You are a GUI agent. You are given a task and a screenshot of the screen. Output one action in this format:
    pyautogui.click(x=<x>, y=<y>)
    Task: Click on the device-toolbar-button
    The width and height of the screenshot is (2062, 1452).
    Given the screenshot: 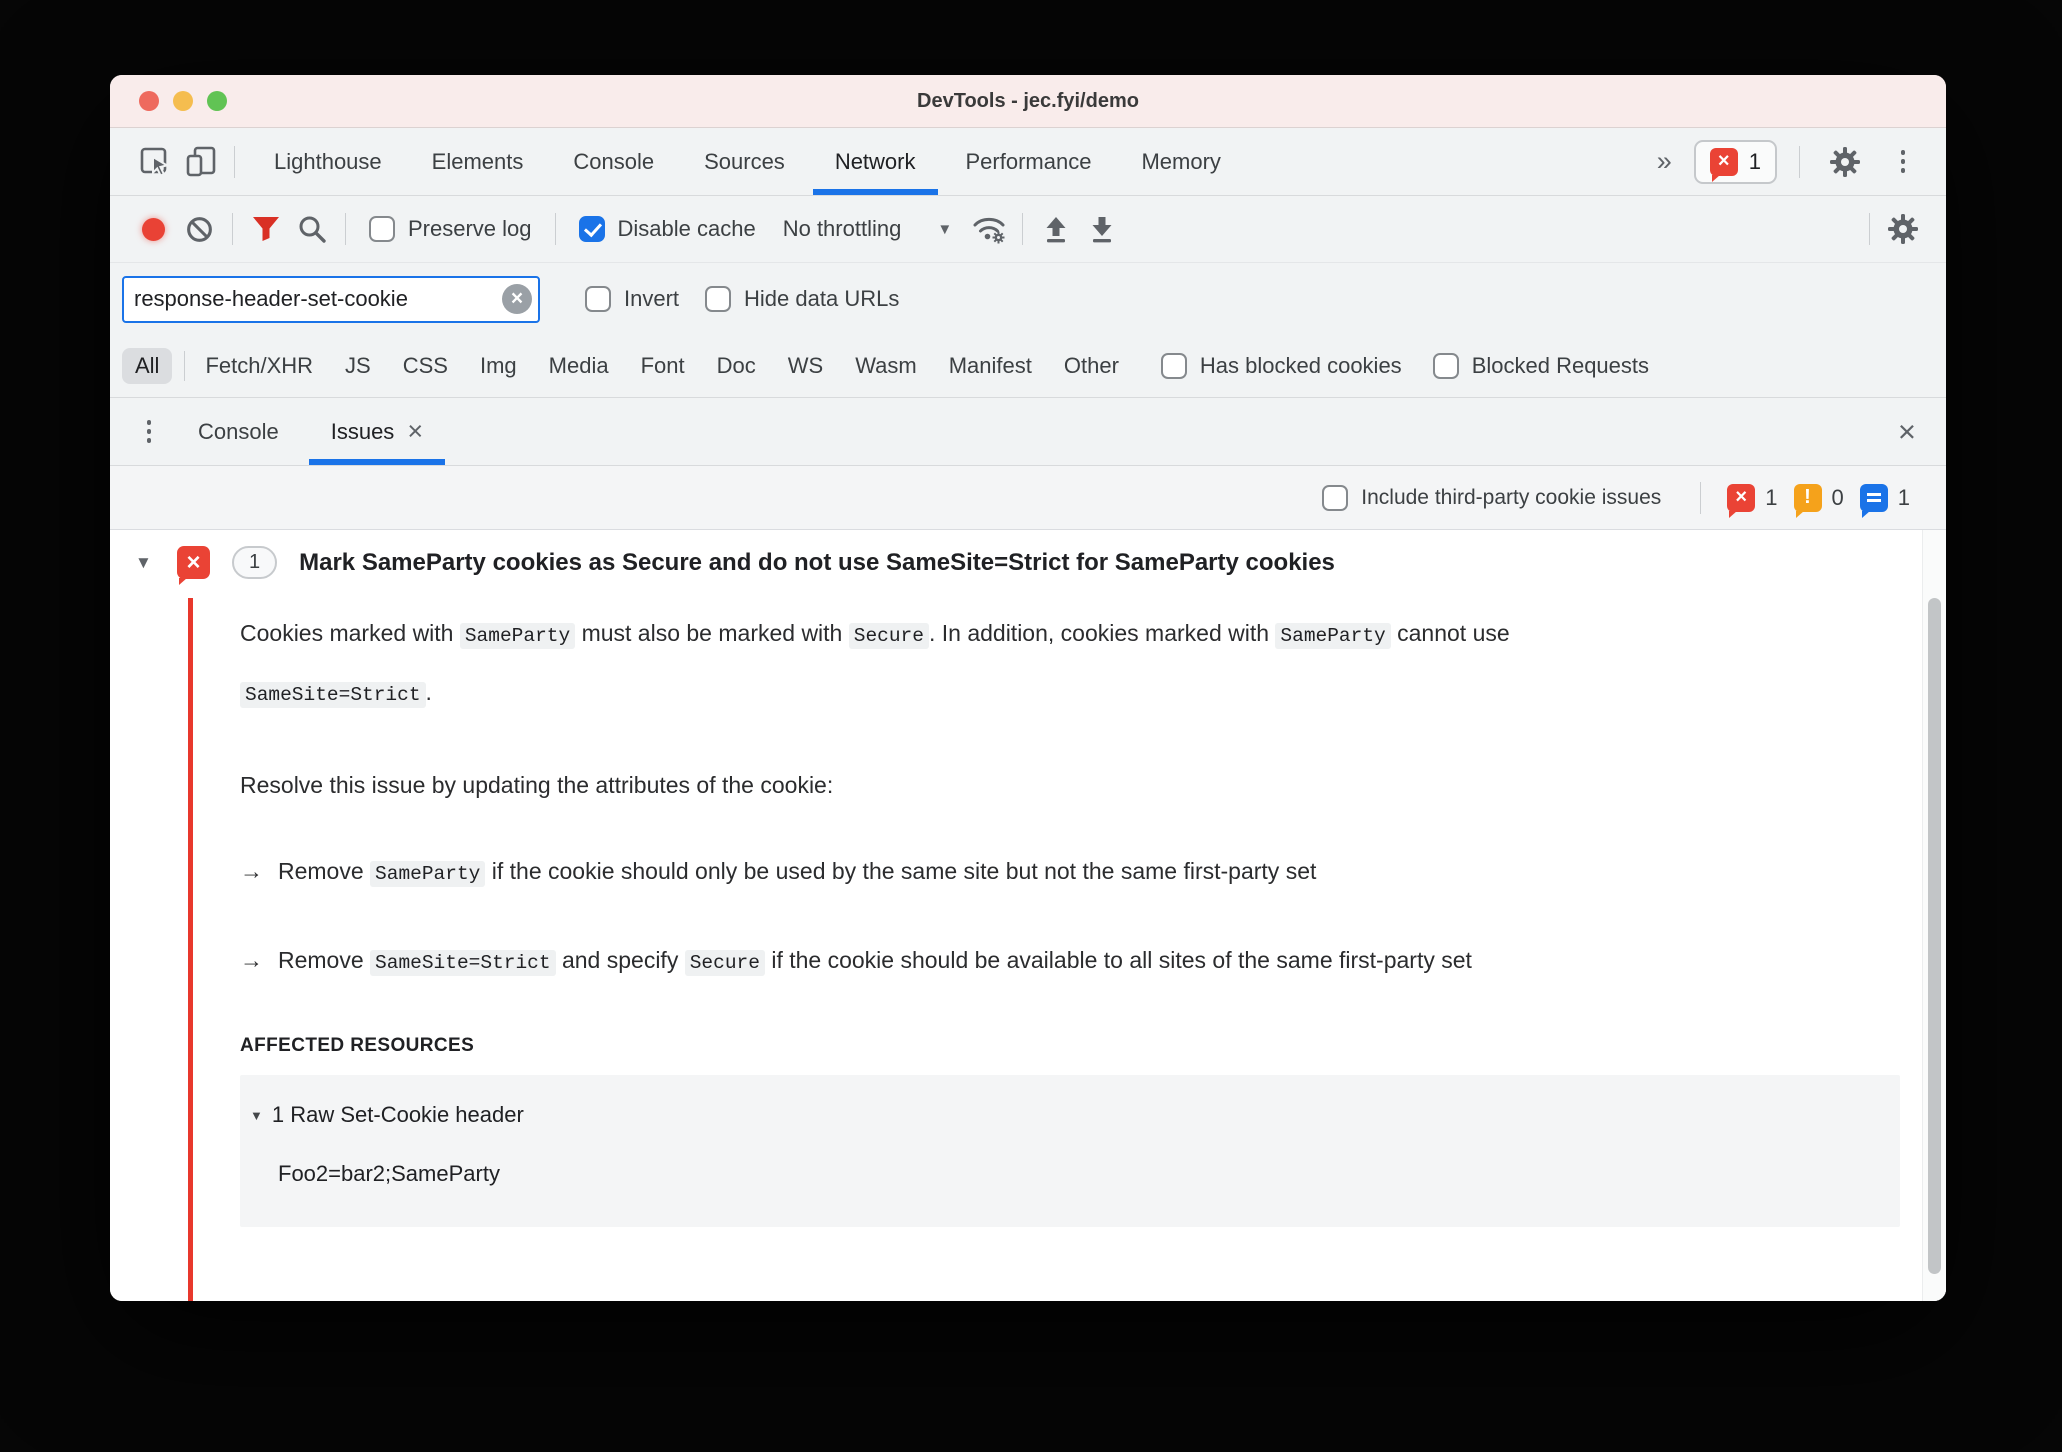 What is the action you would take?
    pyautogui.click(x=201, y=162)
    